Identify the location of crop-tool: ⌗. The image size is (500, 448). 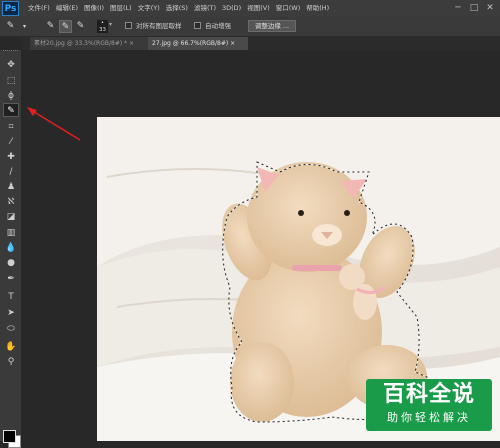
(11, 127).